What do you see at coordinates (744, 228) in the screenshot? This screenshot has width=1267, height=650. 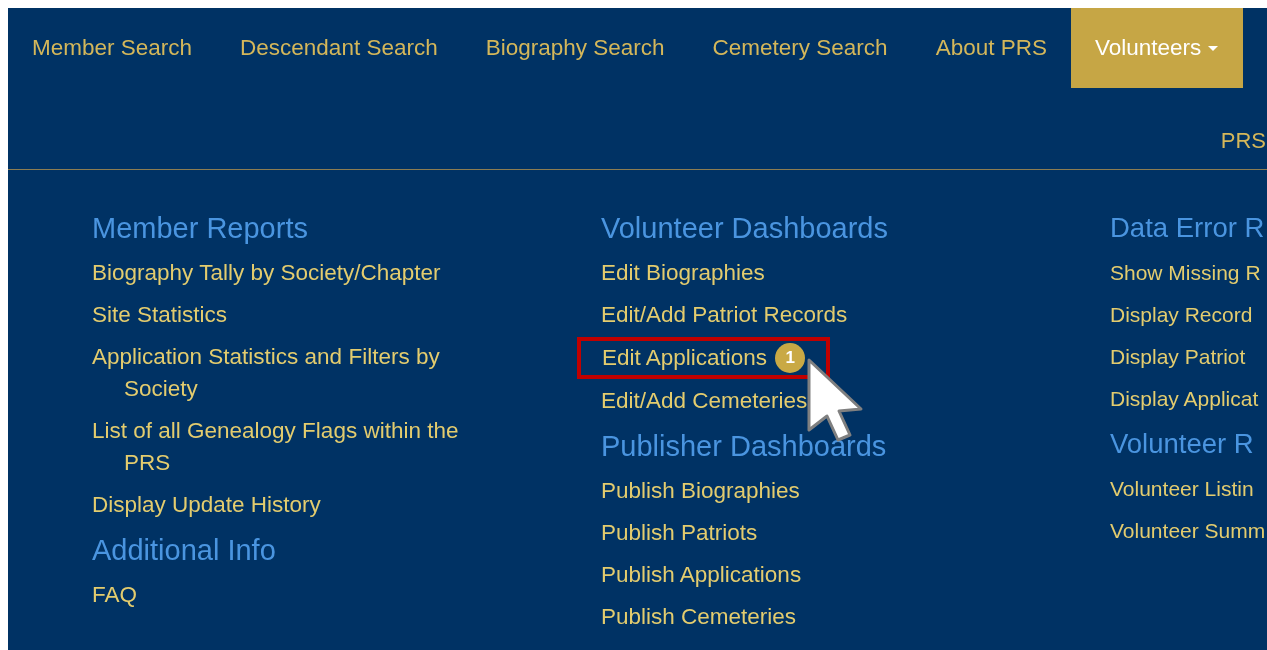 I see `section-heading: Volunteer Dashboards` at bounding box center [744, 228].